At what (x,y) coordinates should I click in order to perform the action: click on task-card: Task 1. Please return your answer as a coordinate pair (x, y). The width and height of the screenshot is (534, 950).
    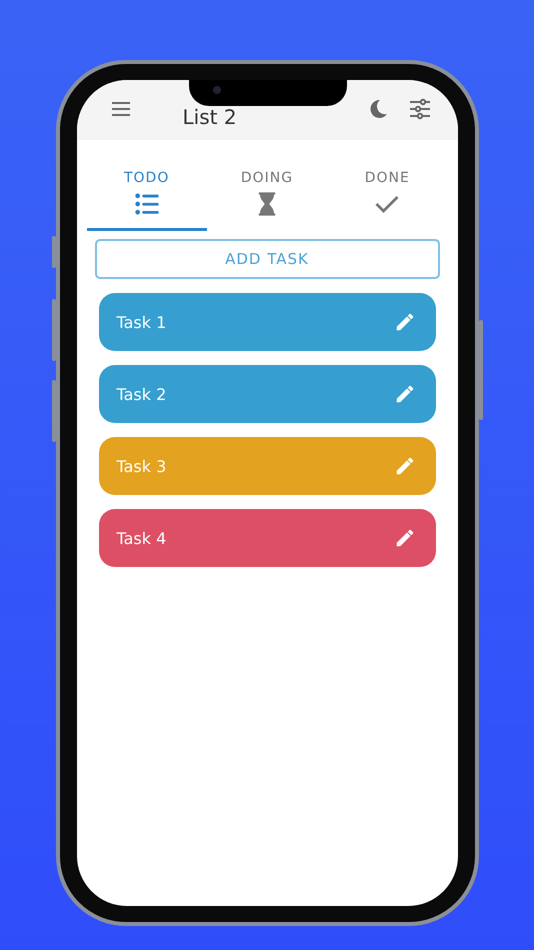
    Looking at the image, I should click on (267, 322).